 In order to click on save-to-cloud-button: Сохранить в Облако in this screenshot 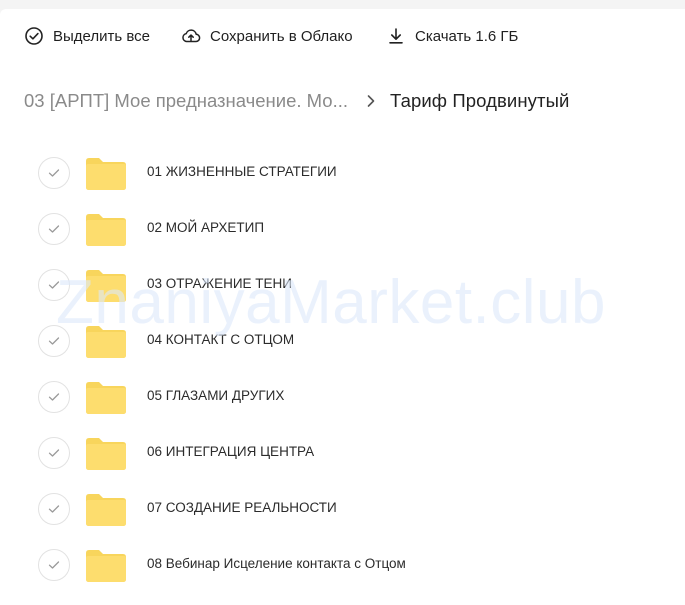, I will do `click(267, 36)`.